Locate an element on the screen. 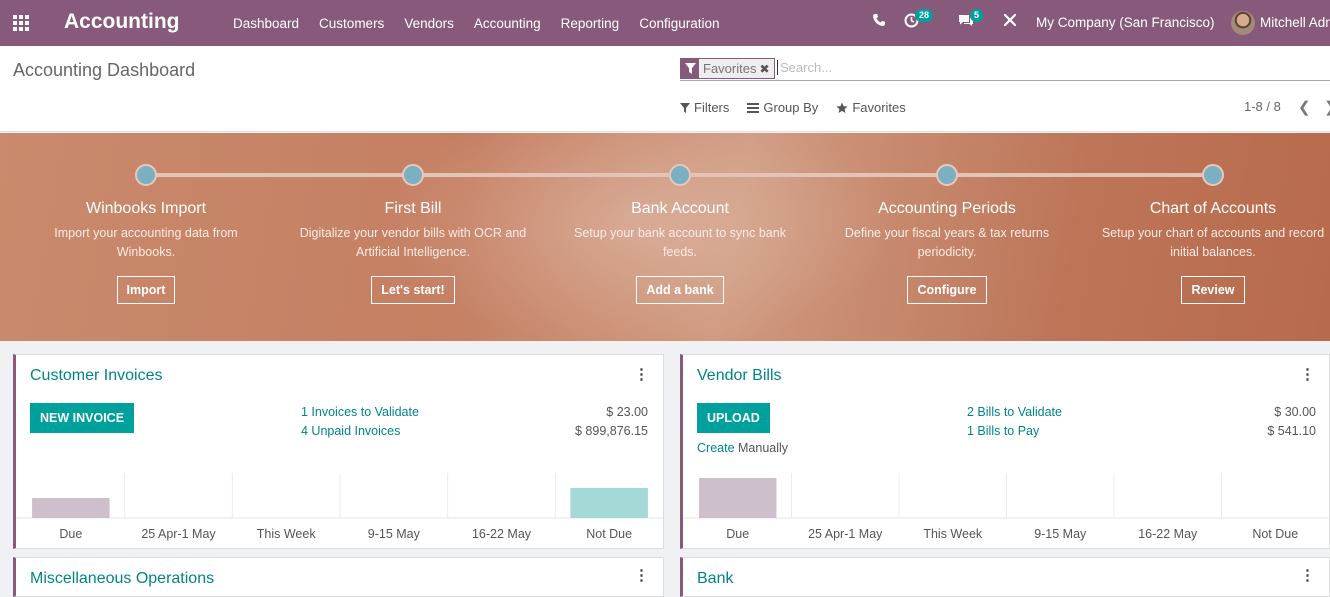  bills-to-pay-amount: $ 541.10 is located at coordinates (1291, 431).